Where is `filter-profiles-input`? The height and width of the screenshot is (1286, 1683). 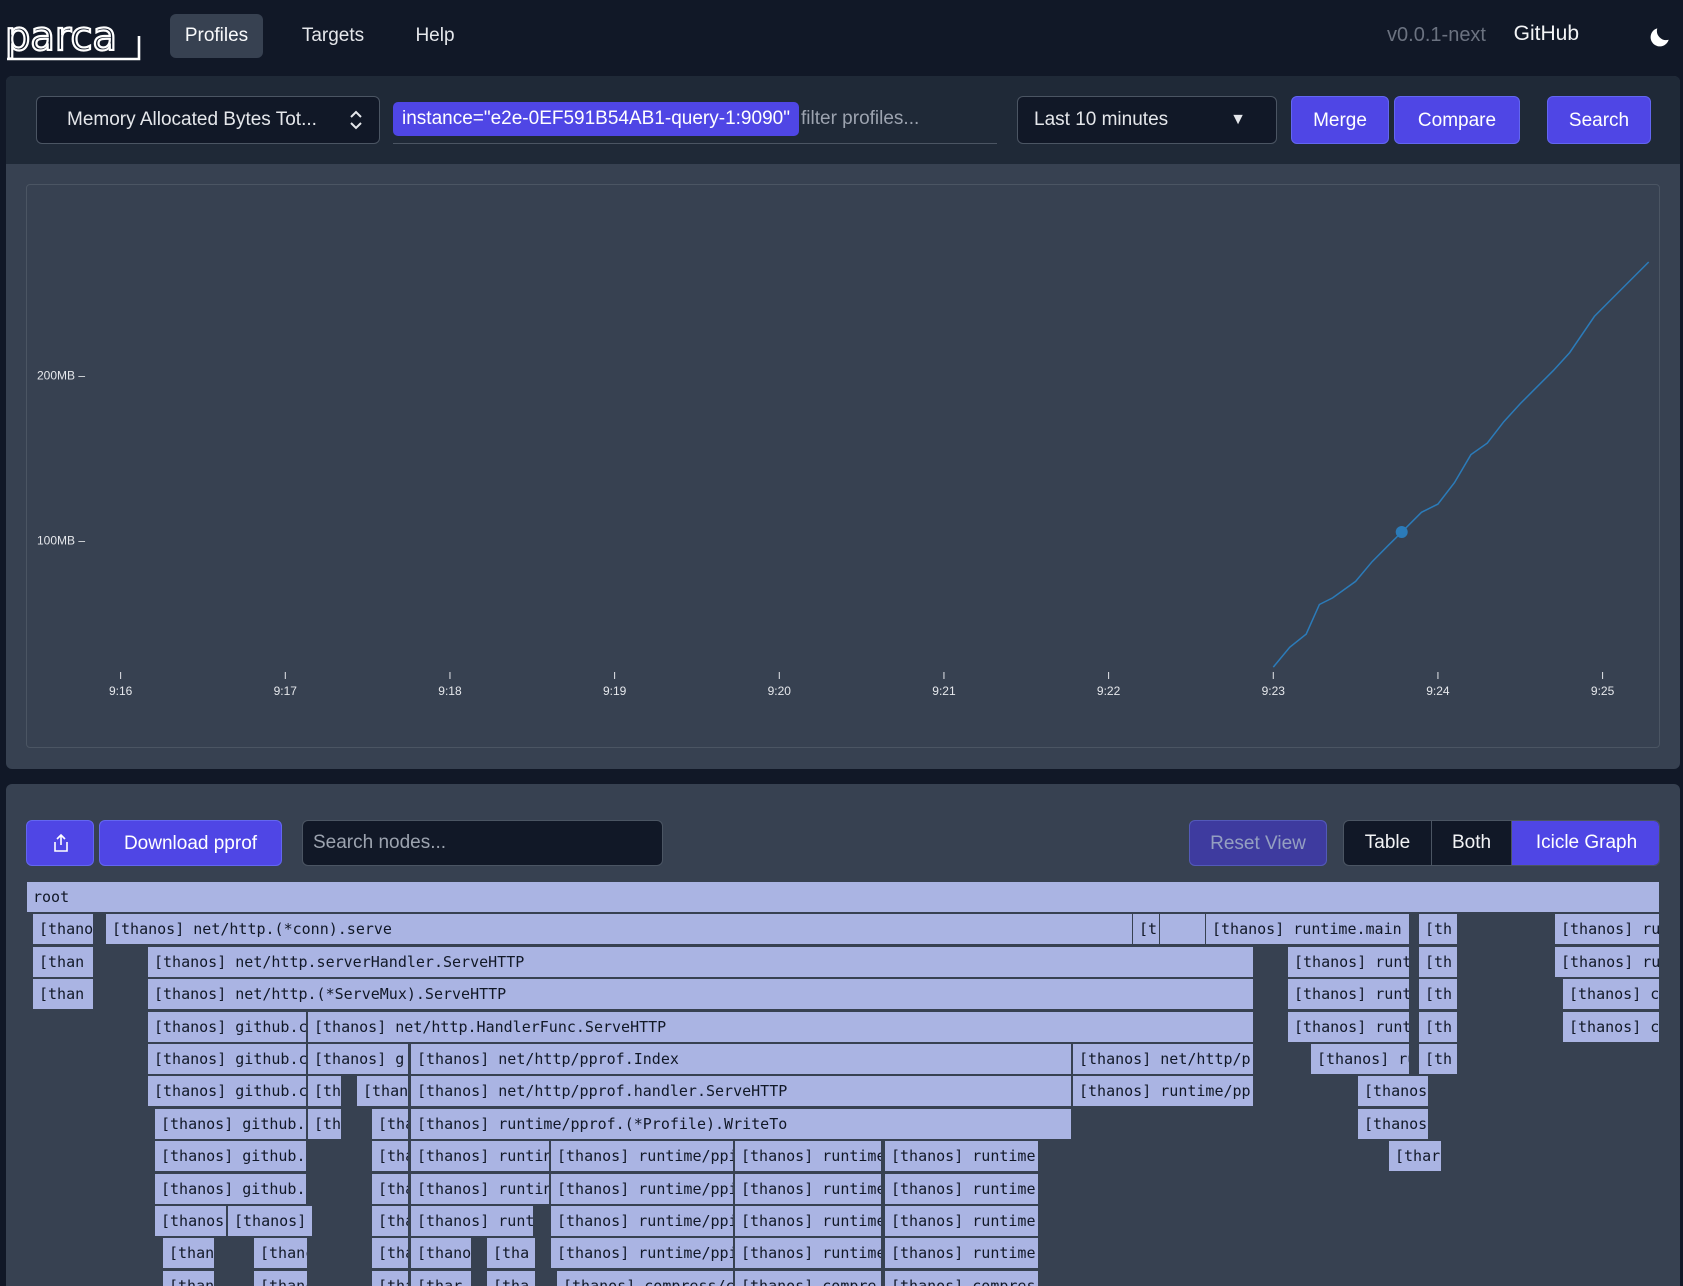
filter-profiles-input is located at coordinates (896, 119).